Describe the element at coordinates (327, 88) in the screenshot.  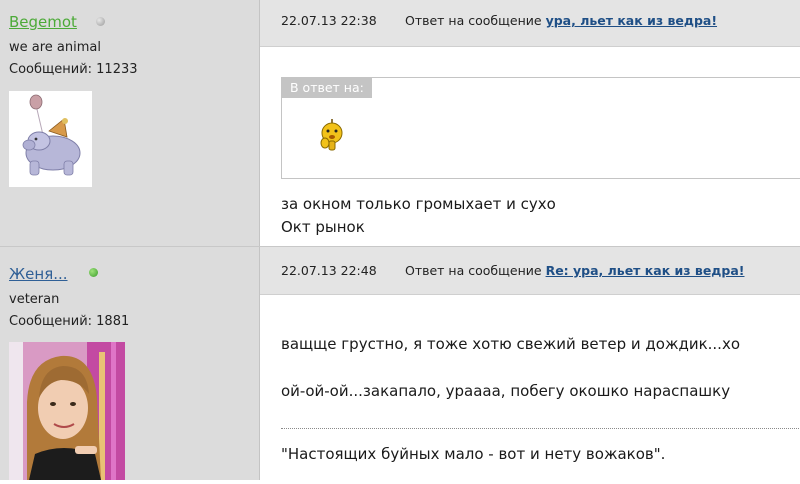
I see `quote-label: В ответ на:` at that location.